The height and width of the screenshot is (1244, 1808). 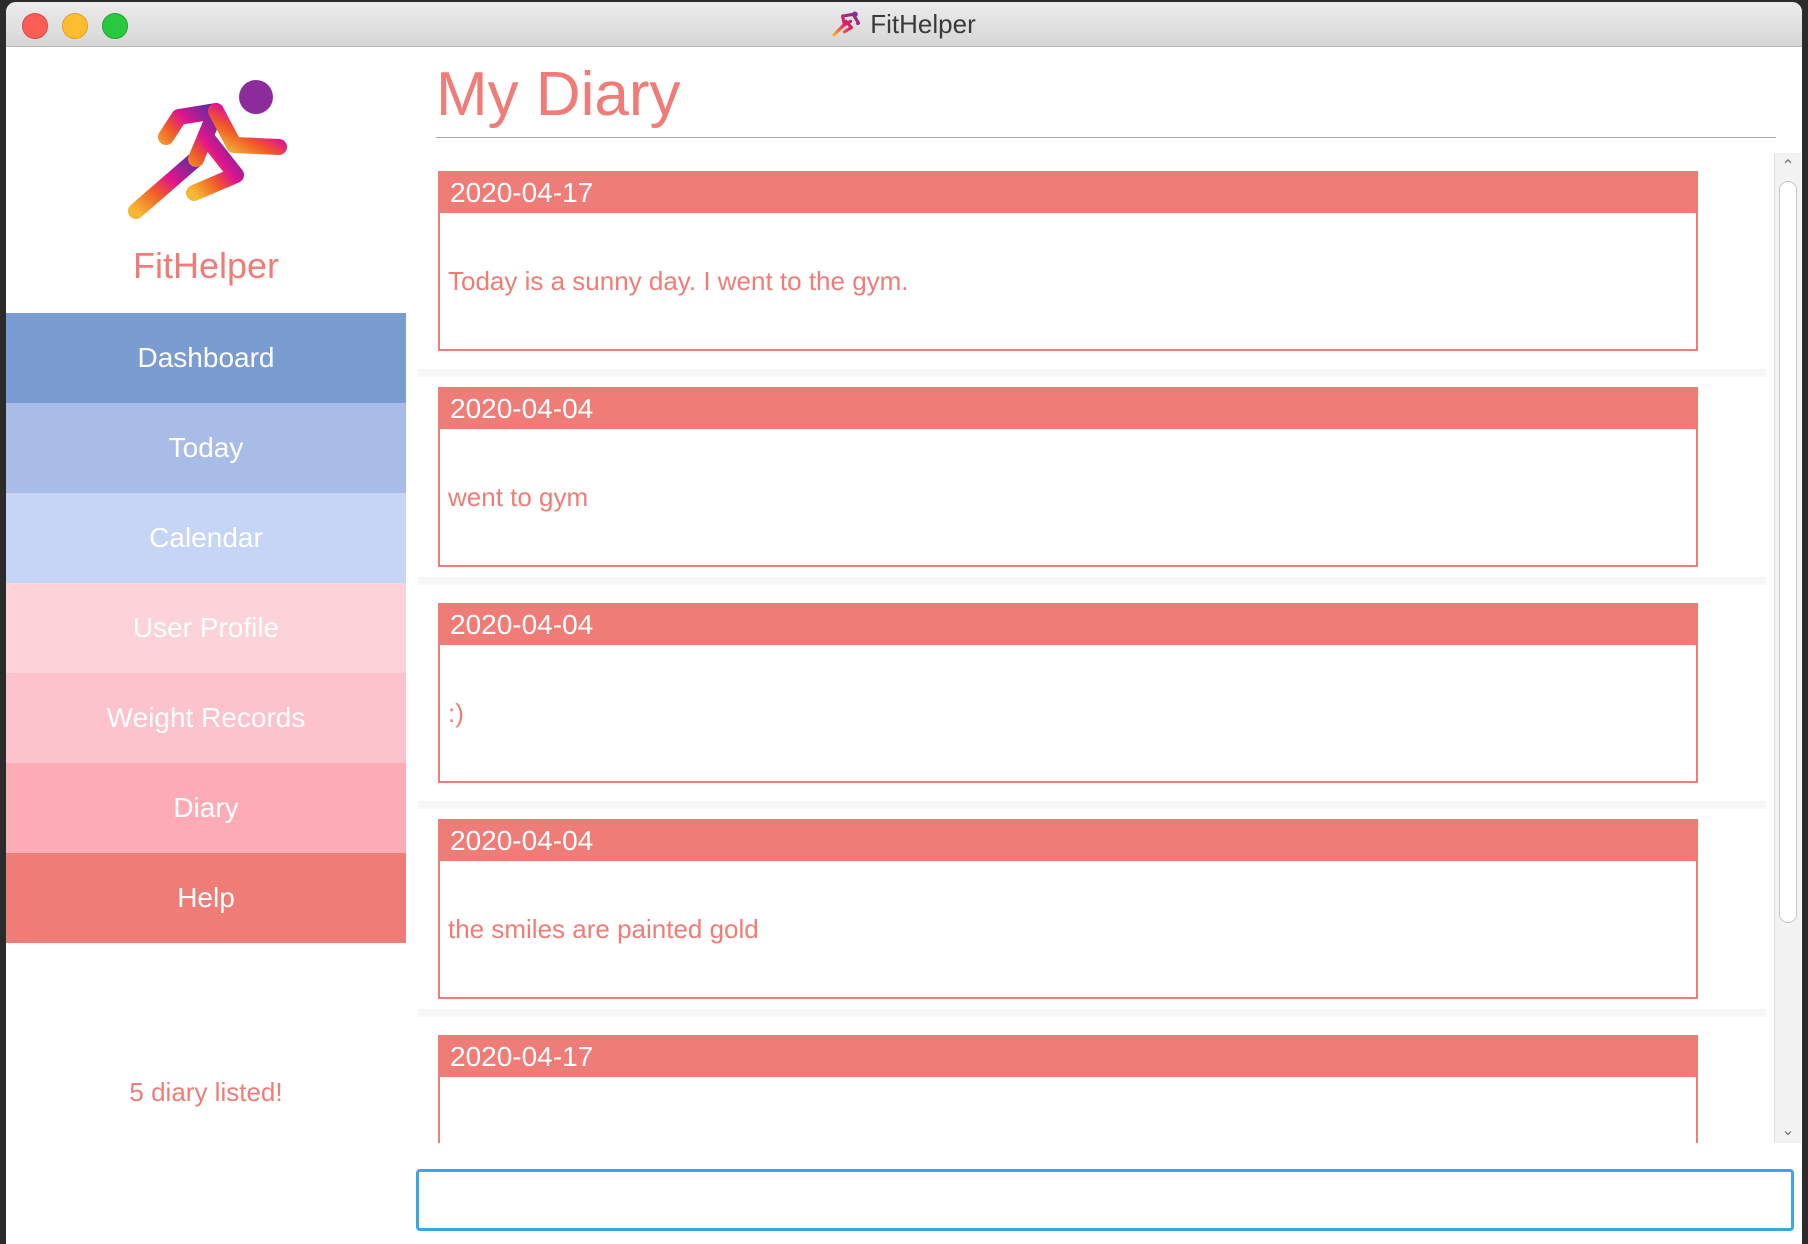 I want to click on diary-card: 2020-04-04 the smiles are painted gold, so click(x=1068, y=909).